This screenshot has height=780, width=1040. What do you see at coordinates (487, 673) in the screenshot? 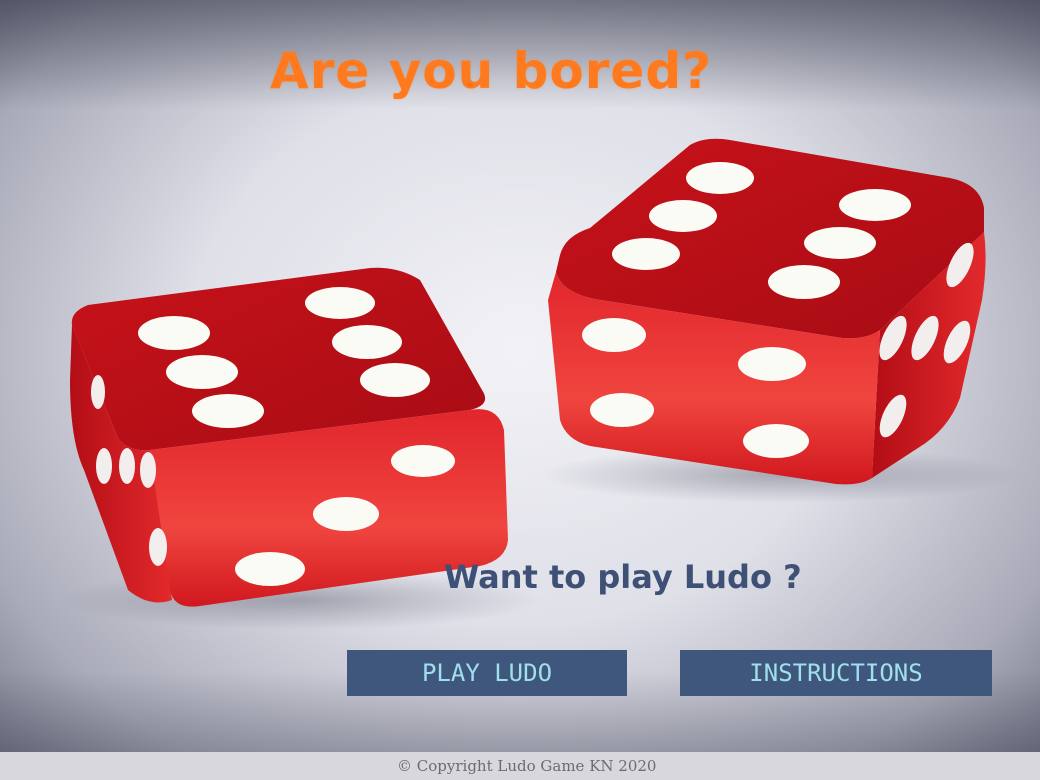
I see `play-ludo-button: PLAY LUDO` at bounding box center [487, 673].